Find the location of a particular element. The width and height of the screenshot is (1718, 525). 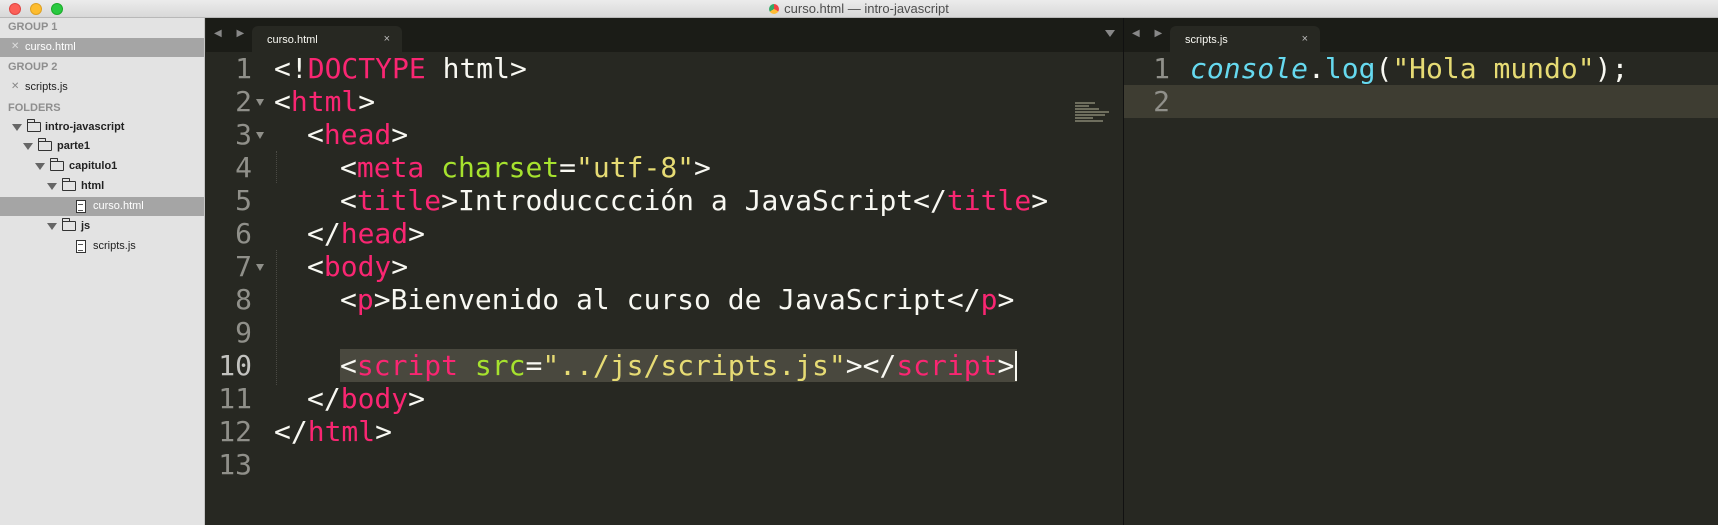

group-1-header: GROUP 1 is located at coordinates (33, 27).